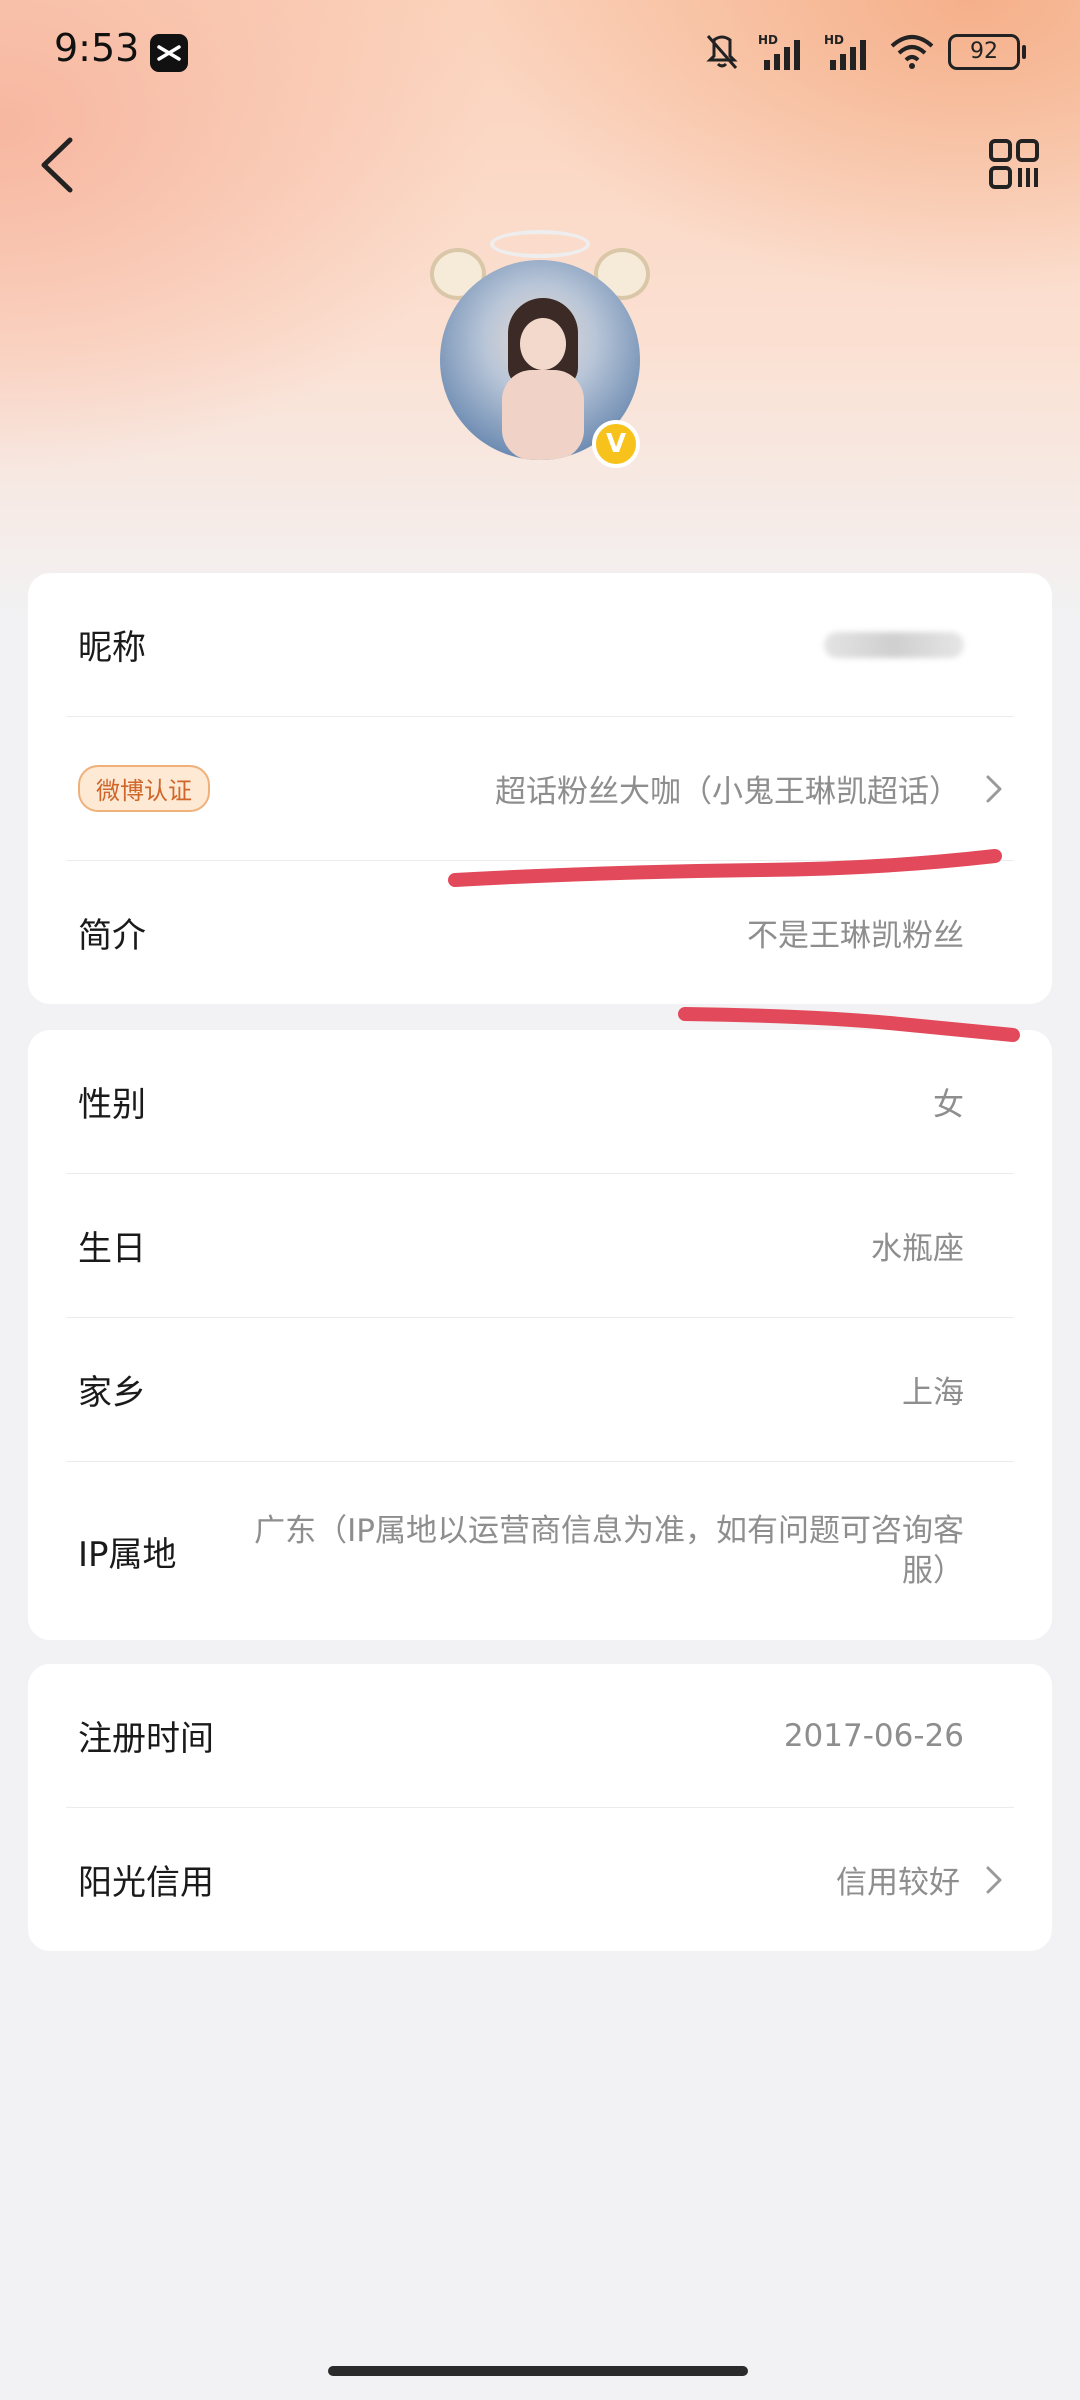  I want to click on hometown-row: 家乡 上海, so click(540, 1390).